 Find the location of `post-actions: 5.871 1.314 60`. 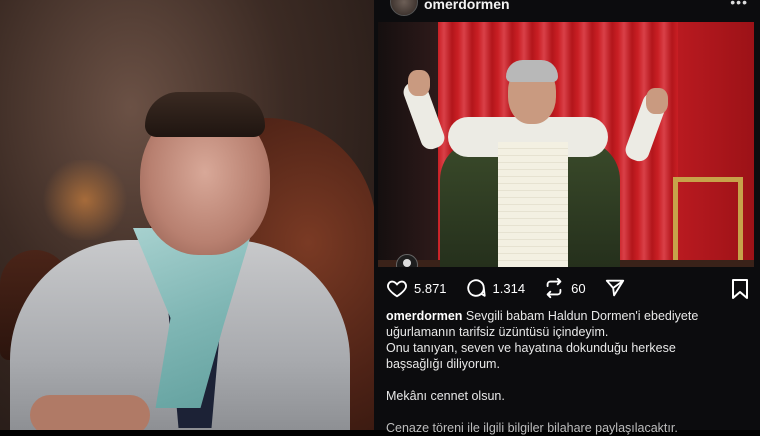

post-actions: 5.871 1.314 60 is located at coordinates (568, 288).